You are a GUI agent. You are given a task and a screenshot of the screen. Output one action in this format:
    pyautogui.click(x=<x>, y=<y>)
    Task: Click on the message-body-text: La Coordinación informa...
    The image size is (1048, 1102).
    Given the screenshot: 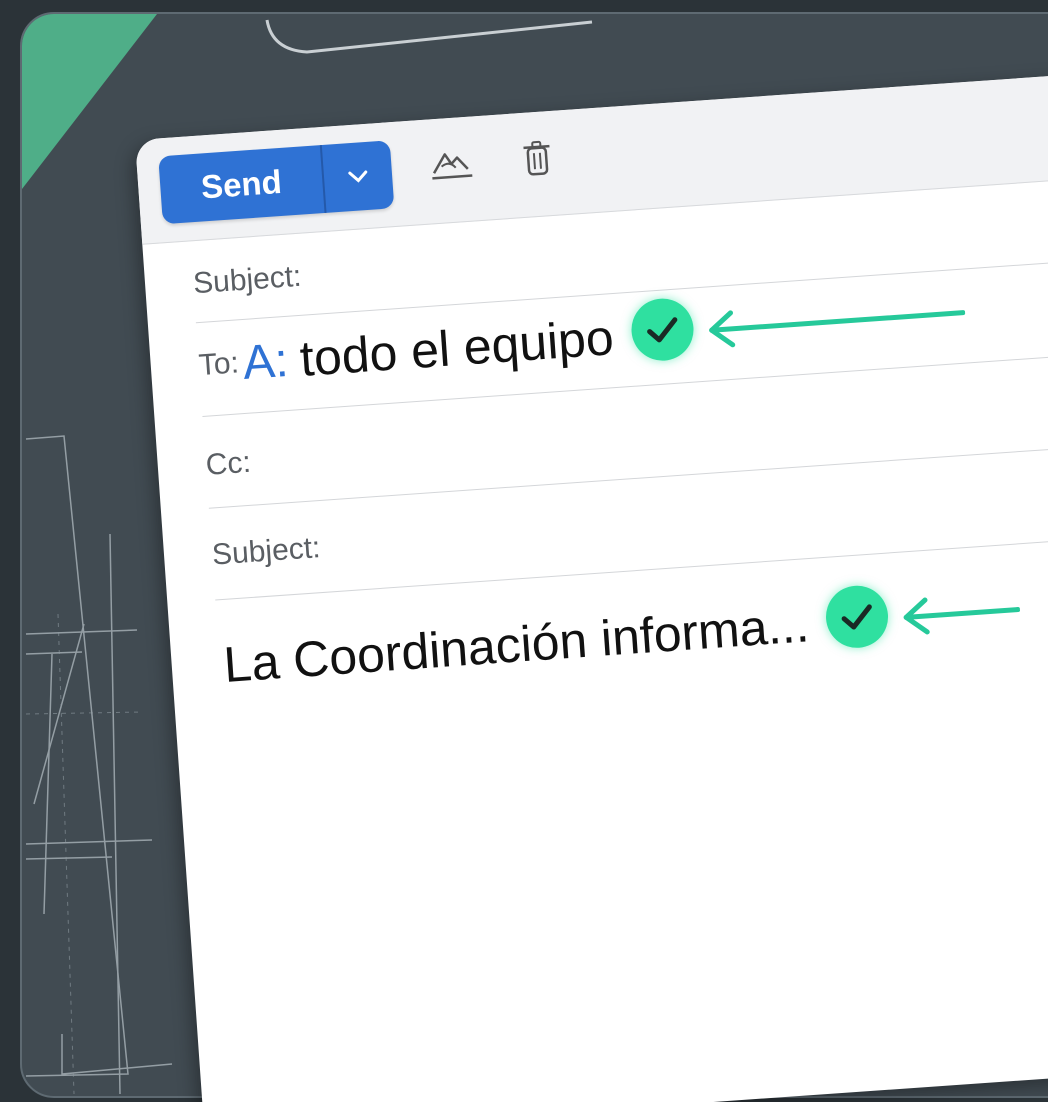 What is the action you would take?
    pyautogui.click(x=516, y=645)
    